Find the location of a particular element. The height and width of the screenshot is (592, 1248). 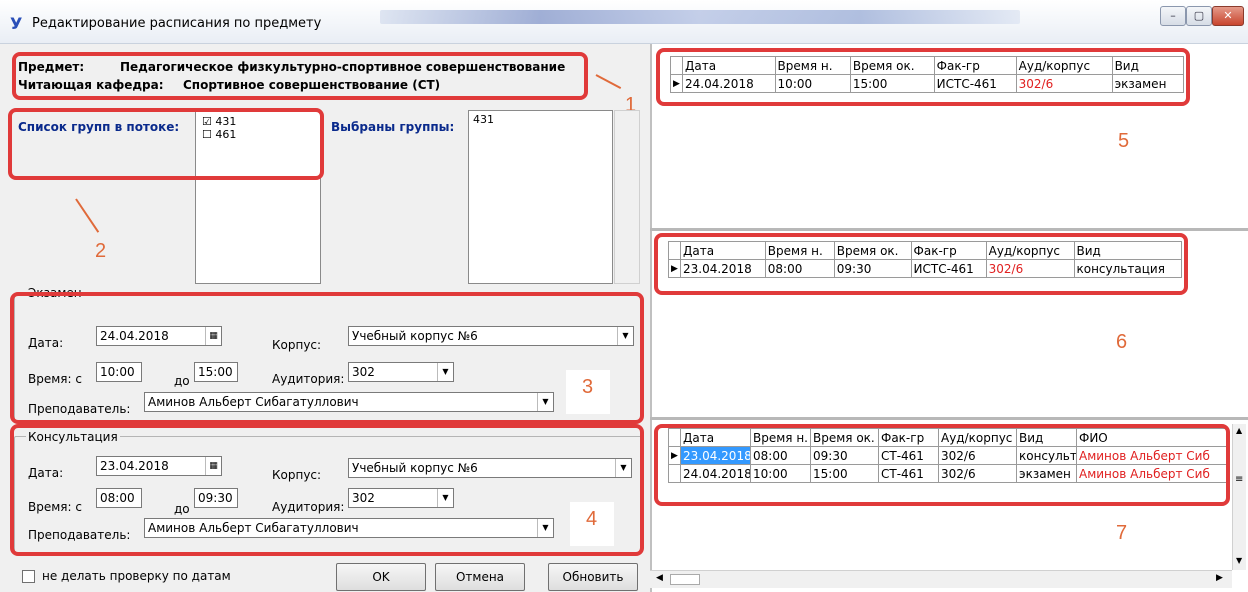

scroll-up-icon: ▲ is located at coordinates (1239, 430).